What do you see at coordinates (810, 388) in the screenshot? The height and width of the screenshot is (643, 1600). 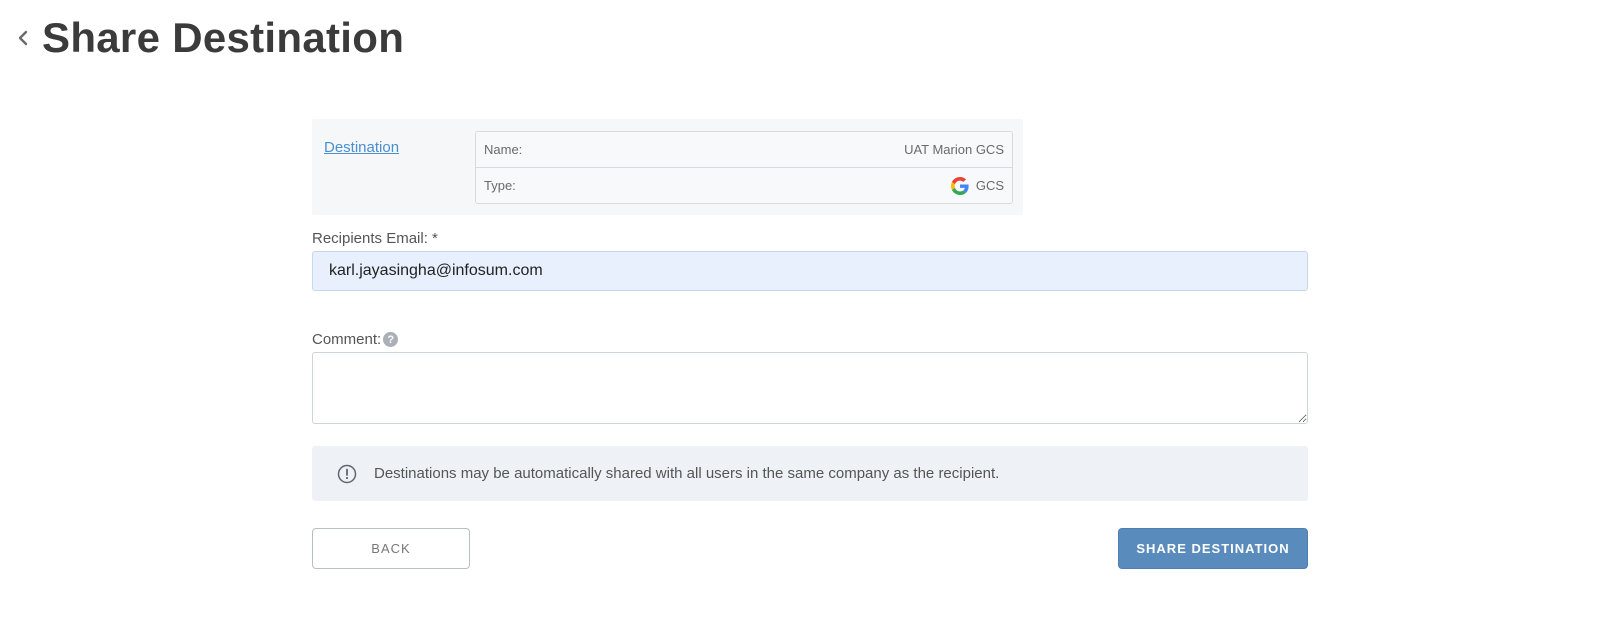 I see `comment-textarea` at bounding box center [810, 388].